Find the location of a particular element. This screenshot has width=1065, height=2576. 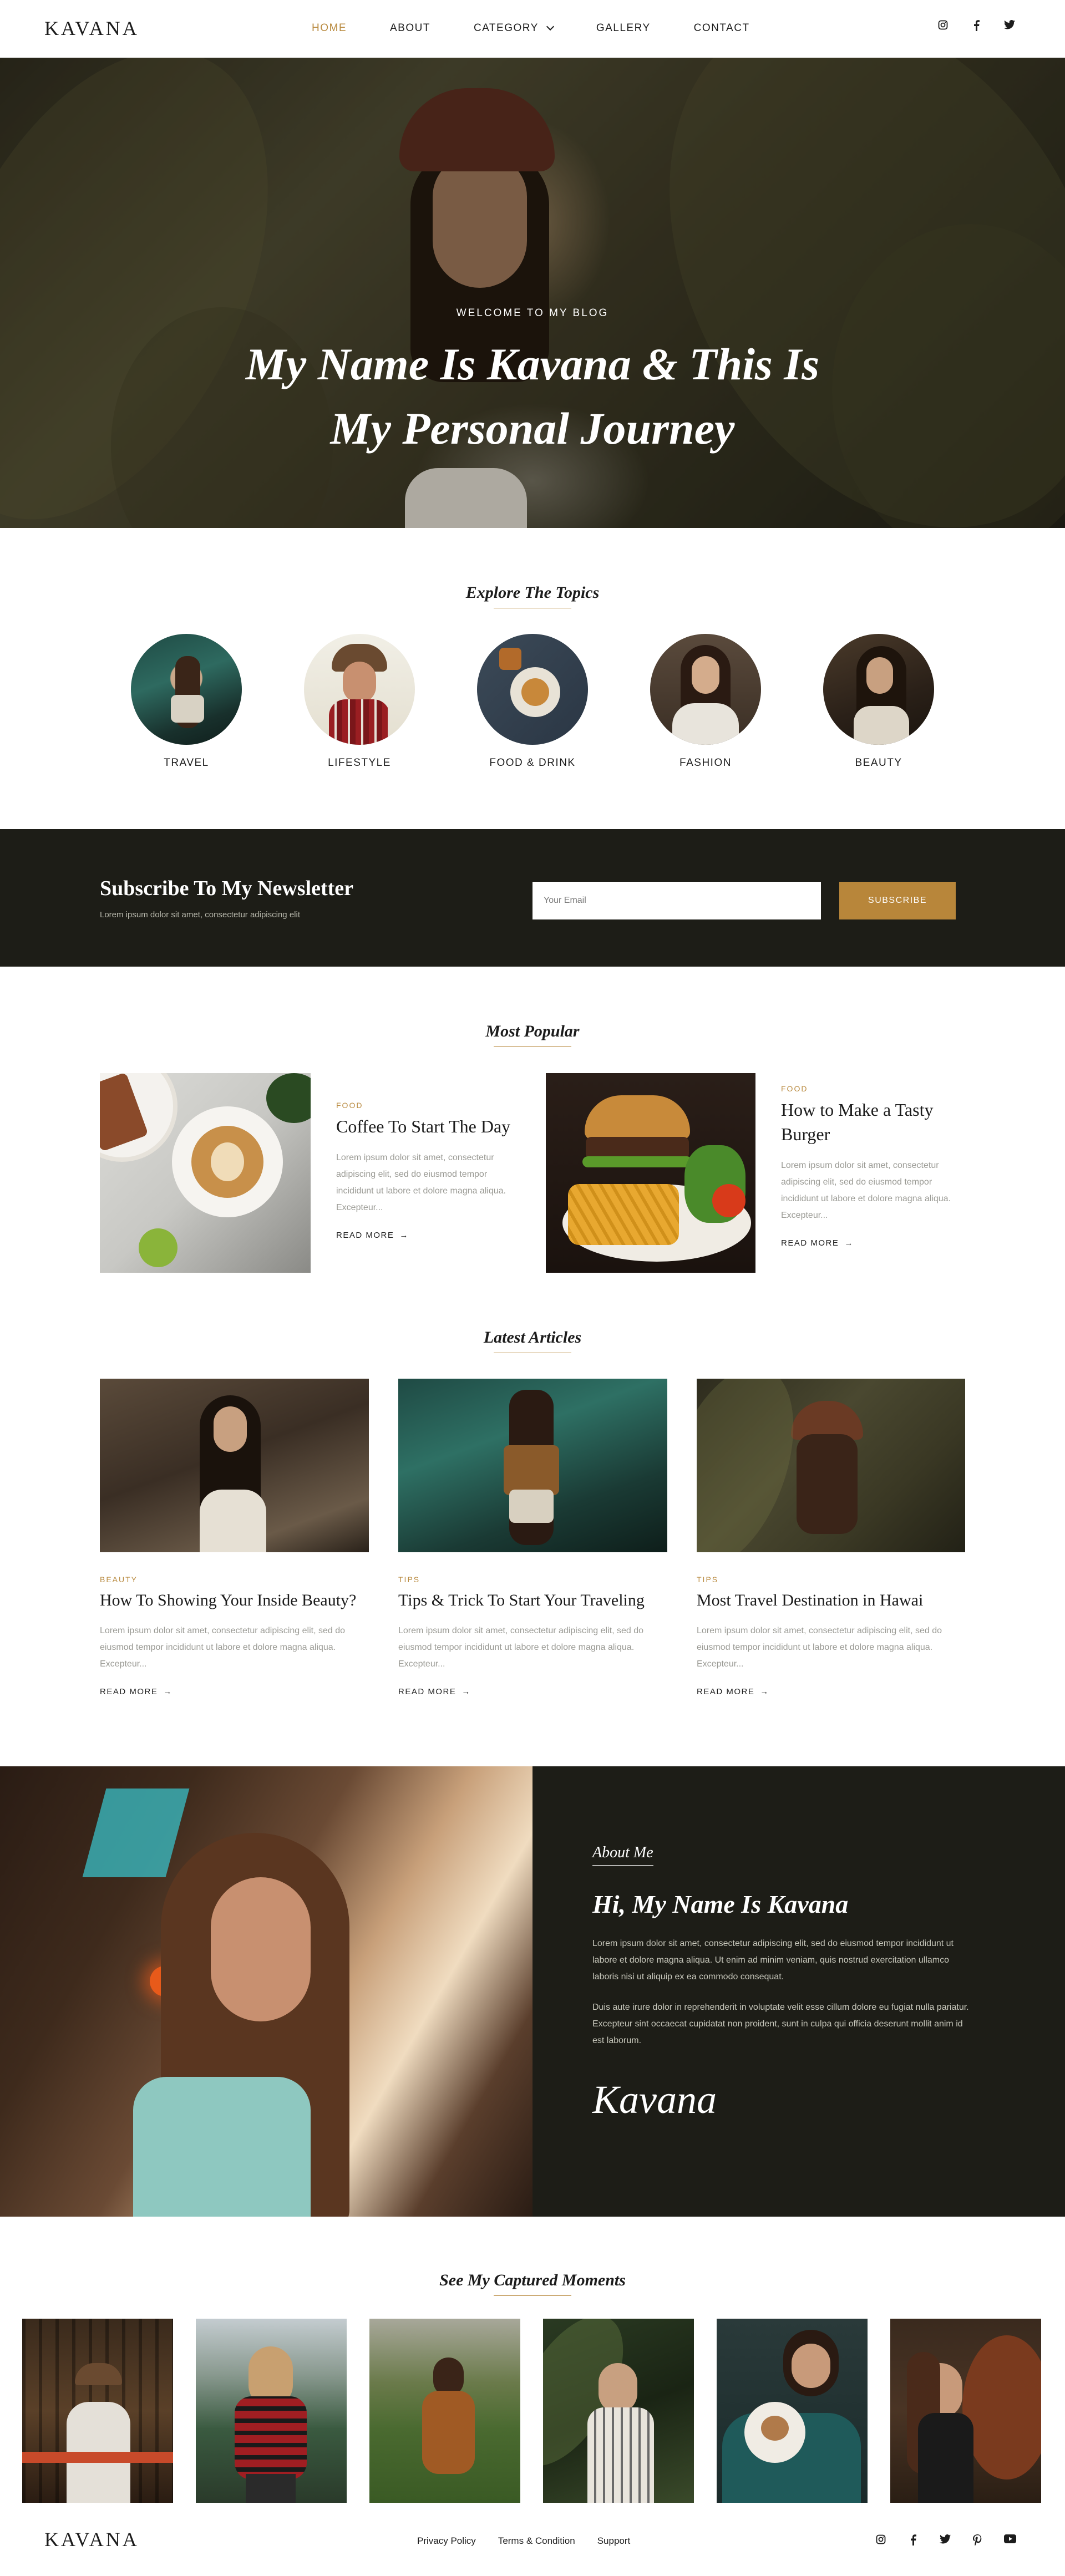

youtube-icon is located at coordinates (1010, 2541).